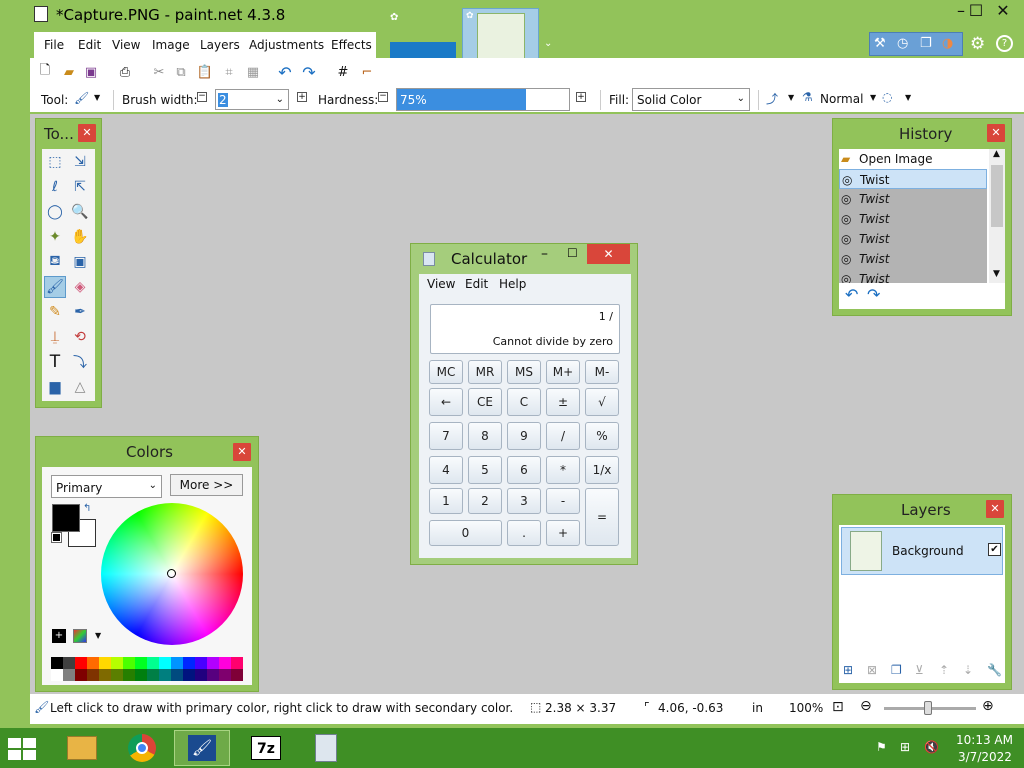 The image size is (1024, 768). Describe the element at coordinates (524, 436) in the screenshot. I see `calc-key: 9` at that location.